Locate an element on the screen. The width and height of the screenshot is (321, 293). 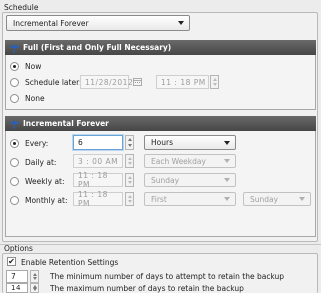
radio-full-none is located at coordinates (14, 98).